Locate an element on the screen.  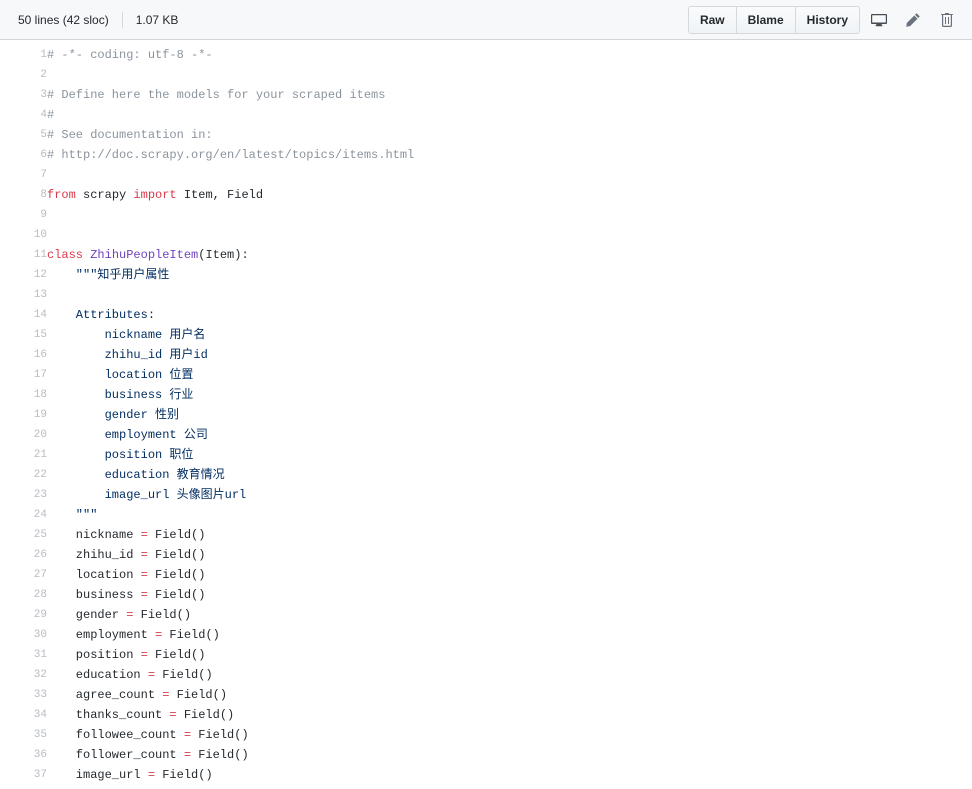
line-number: 9 is located at coordinates (23, 215).